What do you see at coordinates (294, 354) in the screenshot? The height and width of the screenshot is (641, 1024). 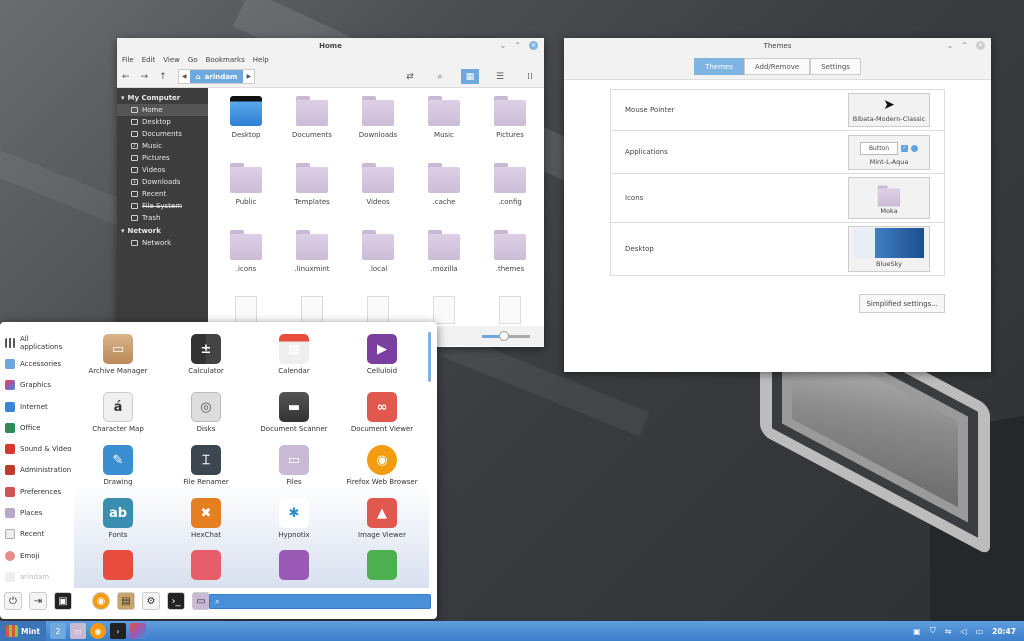 I see `app-launcher: ▦ Calendar` at bounding box center [294, 354].